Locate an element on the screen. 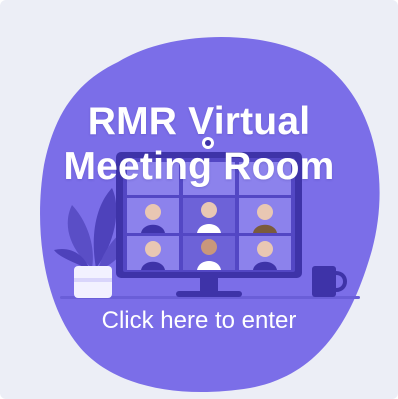  card-title-line-1: RMR Virtual is located at coordinates (199, 121).